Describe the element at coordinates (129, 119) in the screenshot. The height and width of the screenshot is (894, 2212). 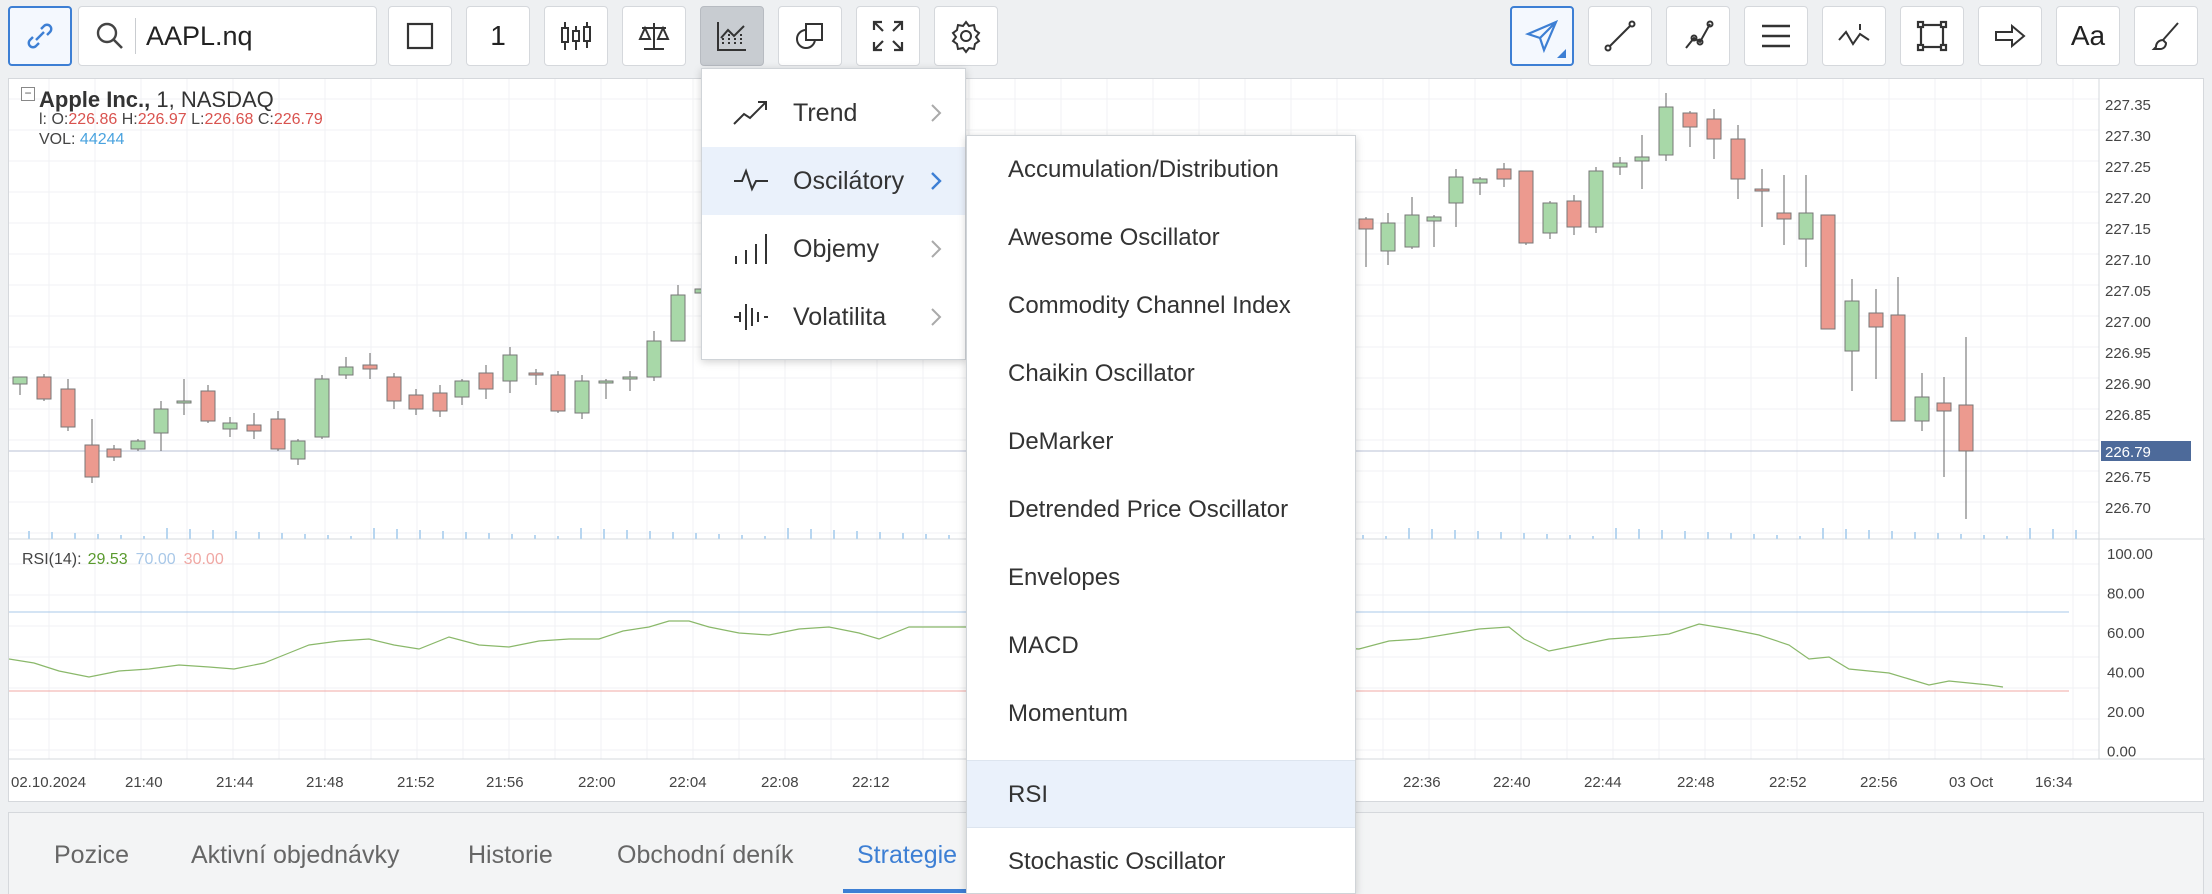
I see `high-label: H:` at that location.